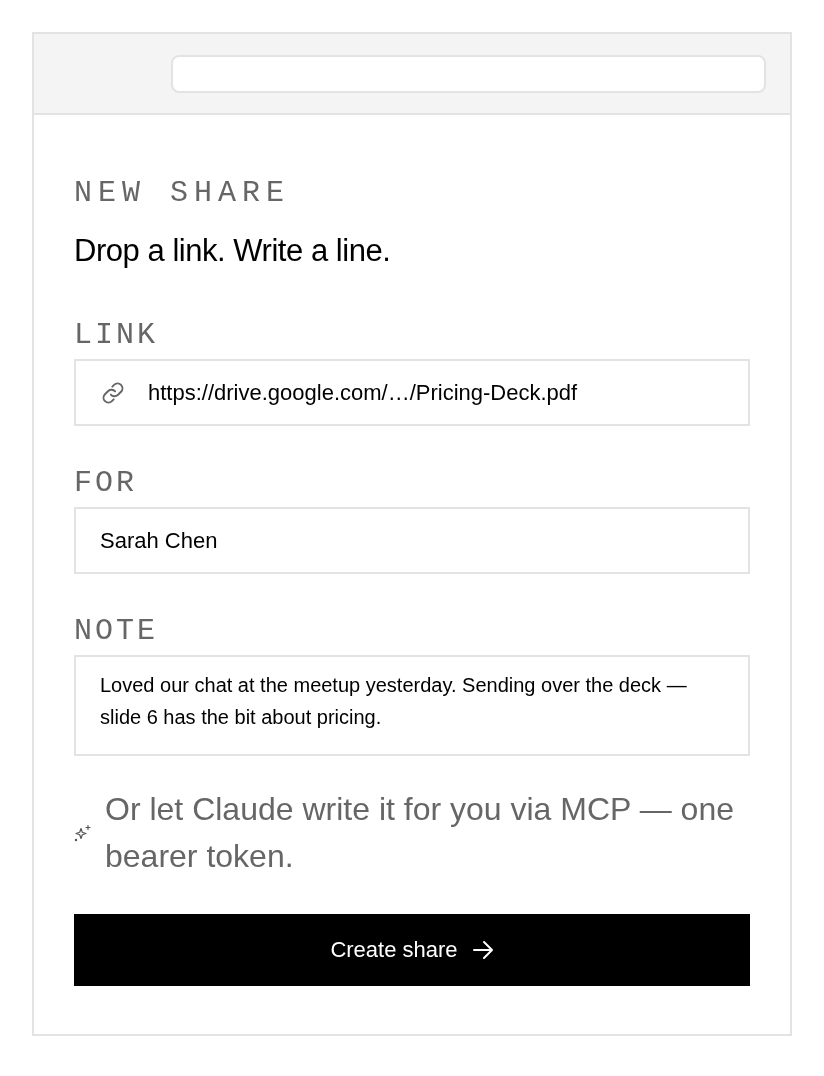 This screenshot has width=824, height=1076. Describe the element at coordinates (412, 705) in the screenshot. I see `note-field: Loved our chat at the meetup yesterday. Sending over the deck — slide 6 has the bit about pricing.` at that location.